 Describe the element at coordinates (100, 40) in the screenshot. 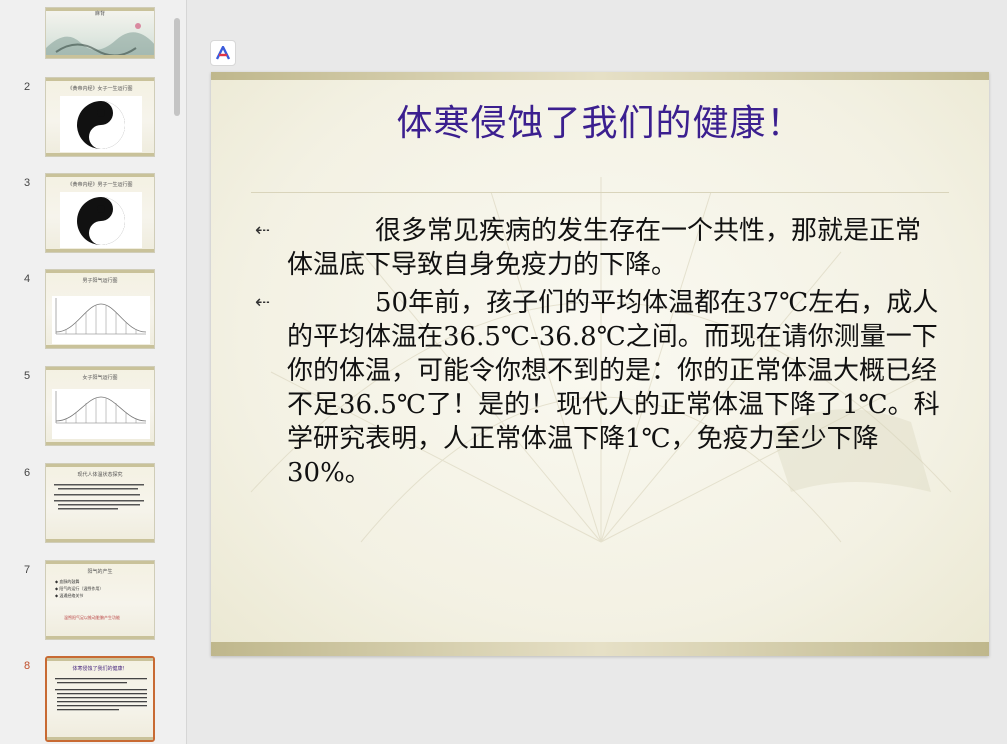

I see `landscape-painting` at that location.